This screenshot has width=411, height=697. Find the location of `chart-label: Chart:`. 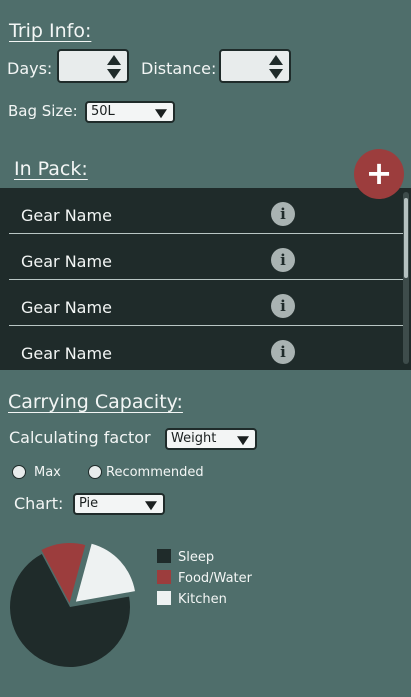

chart-label: Chart: is located at coordinates (39, 503).